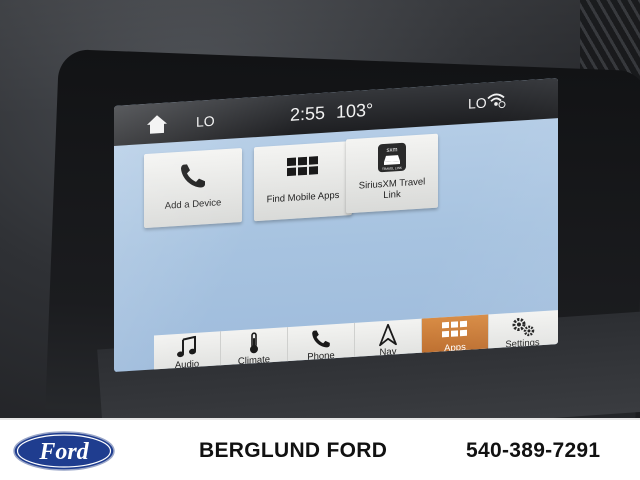 This screenshot has width=640, height=480. I want to click on dock-audio: Audio, so click(187, 351).